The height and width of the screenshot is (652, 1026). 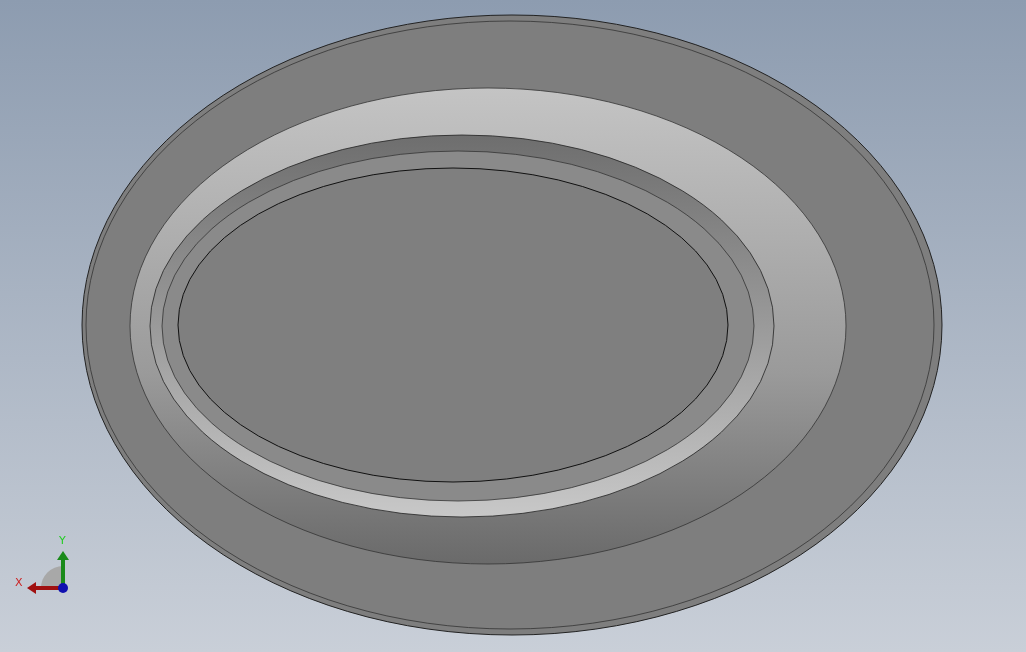 I want to click on y-axis-label: Y, so click(x=62, y=540).